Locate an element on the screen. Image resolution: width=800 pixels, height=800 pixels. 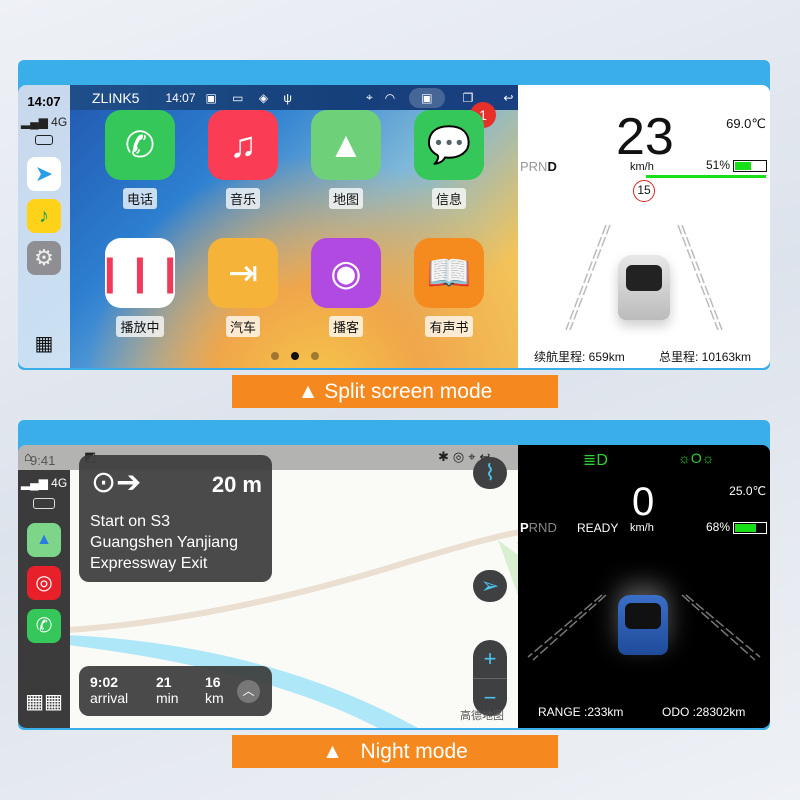
sidebar-app-phone: ✆ is located at coordinates (44, 626).